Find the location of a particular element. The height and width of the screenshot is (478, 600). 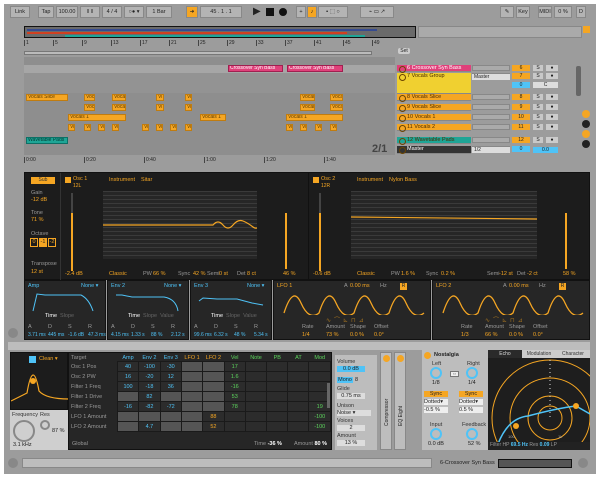

env-param-value: 2.12 s is located at coordinates (178, 335).